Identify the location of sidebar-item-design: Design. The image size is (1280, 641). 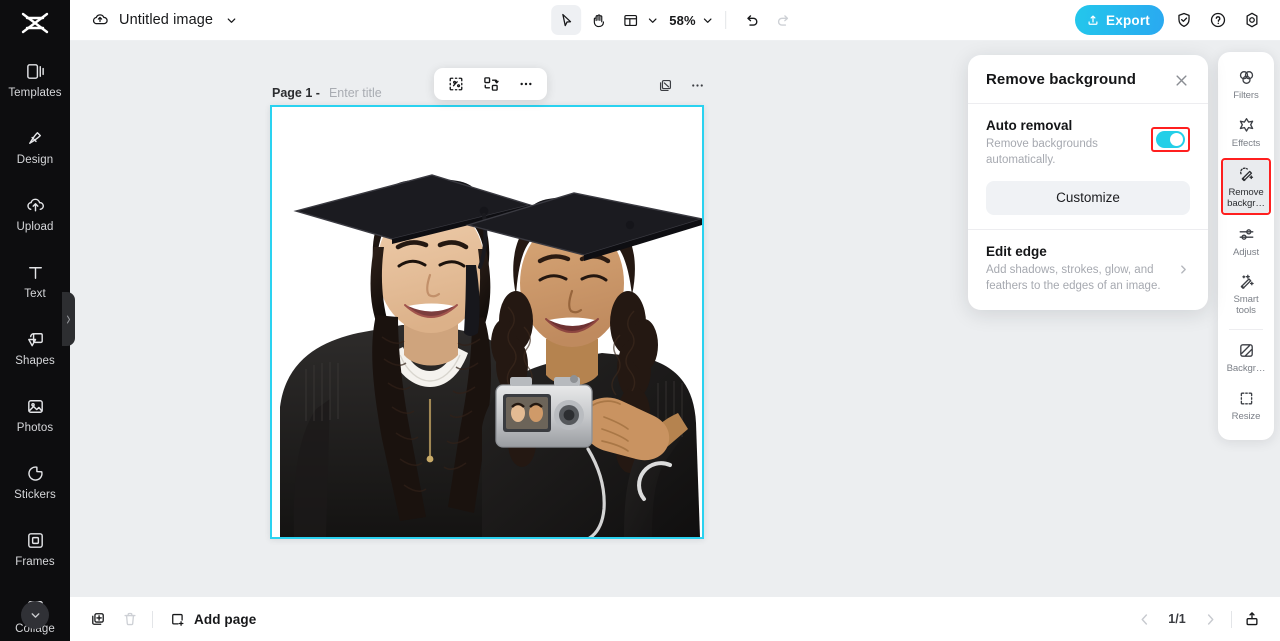
(35, 146).